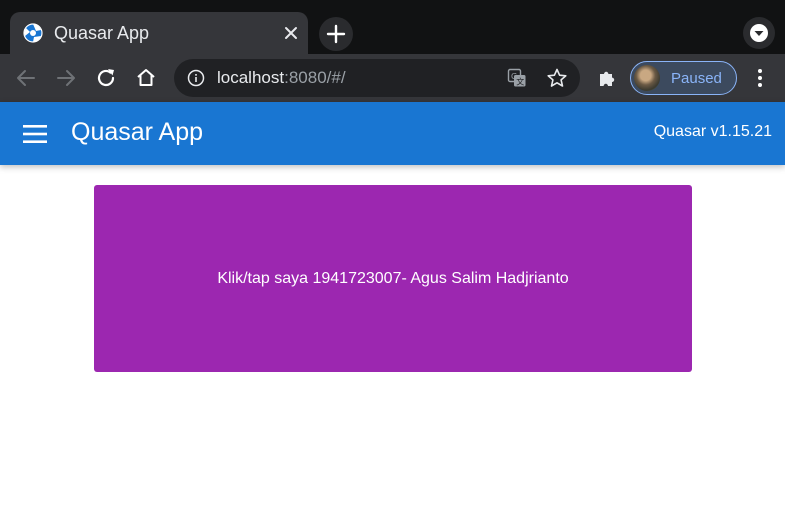 The image size is (785, 520). I want to click on url-text: localhost:8080/#/, so click(281, 78).